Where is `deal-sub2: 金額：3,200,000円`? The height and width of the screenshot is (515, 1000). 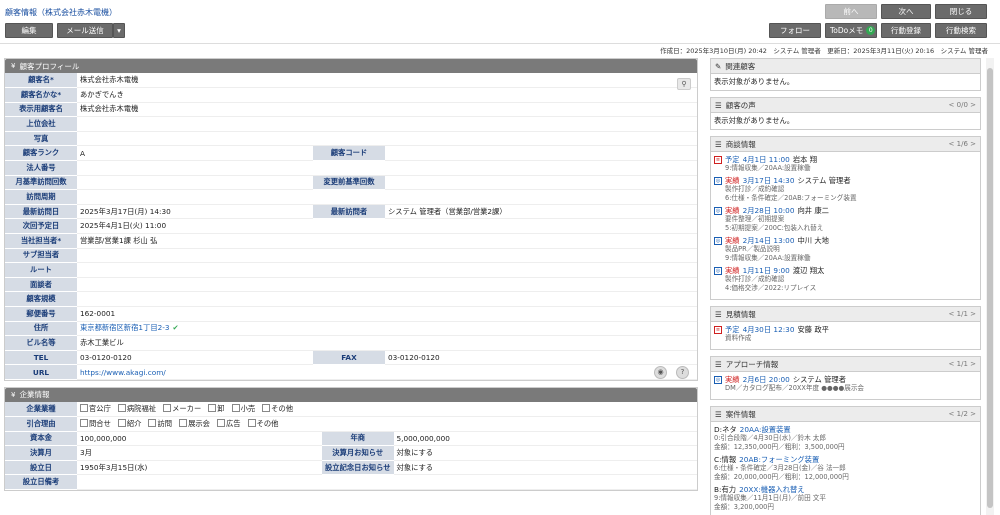 deal-sub2: 金額：3,200,000円 is located at coordinates (744, 507).